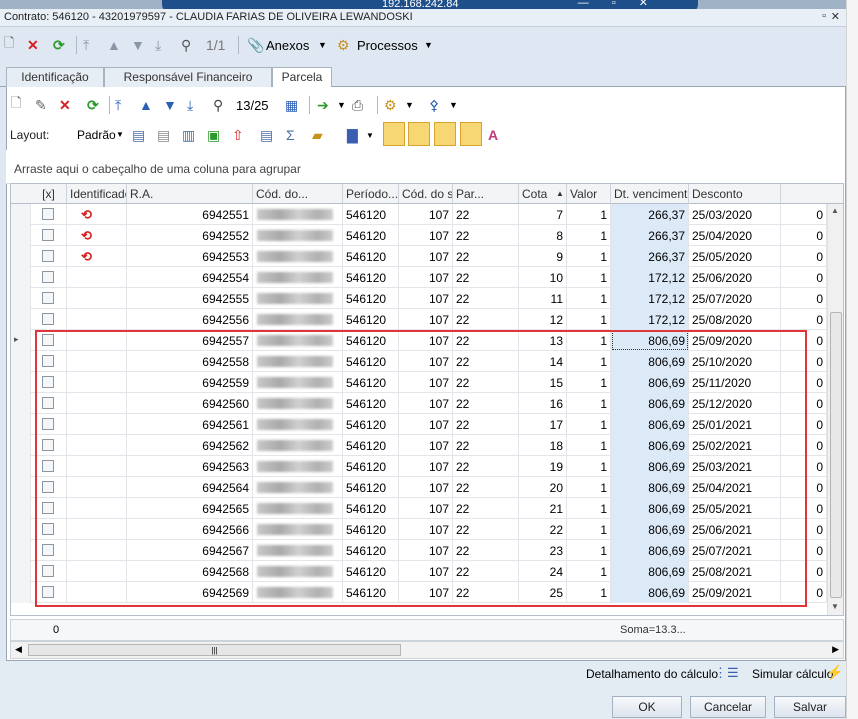 This screenshot has height=719, width=858. I want to click on processos-dropdown-icon: ▼, so click(428, 45).